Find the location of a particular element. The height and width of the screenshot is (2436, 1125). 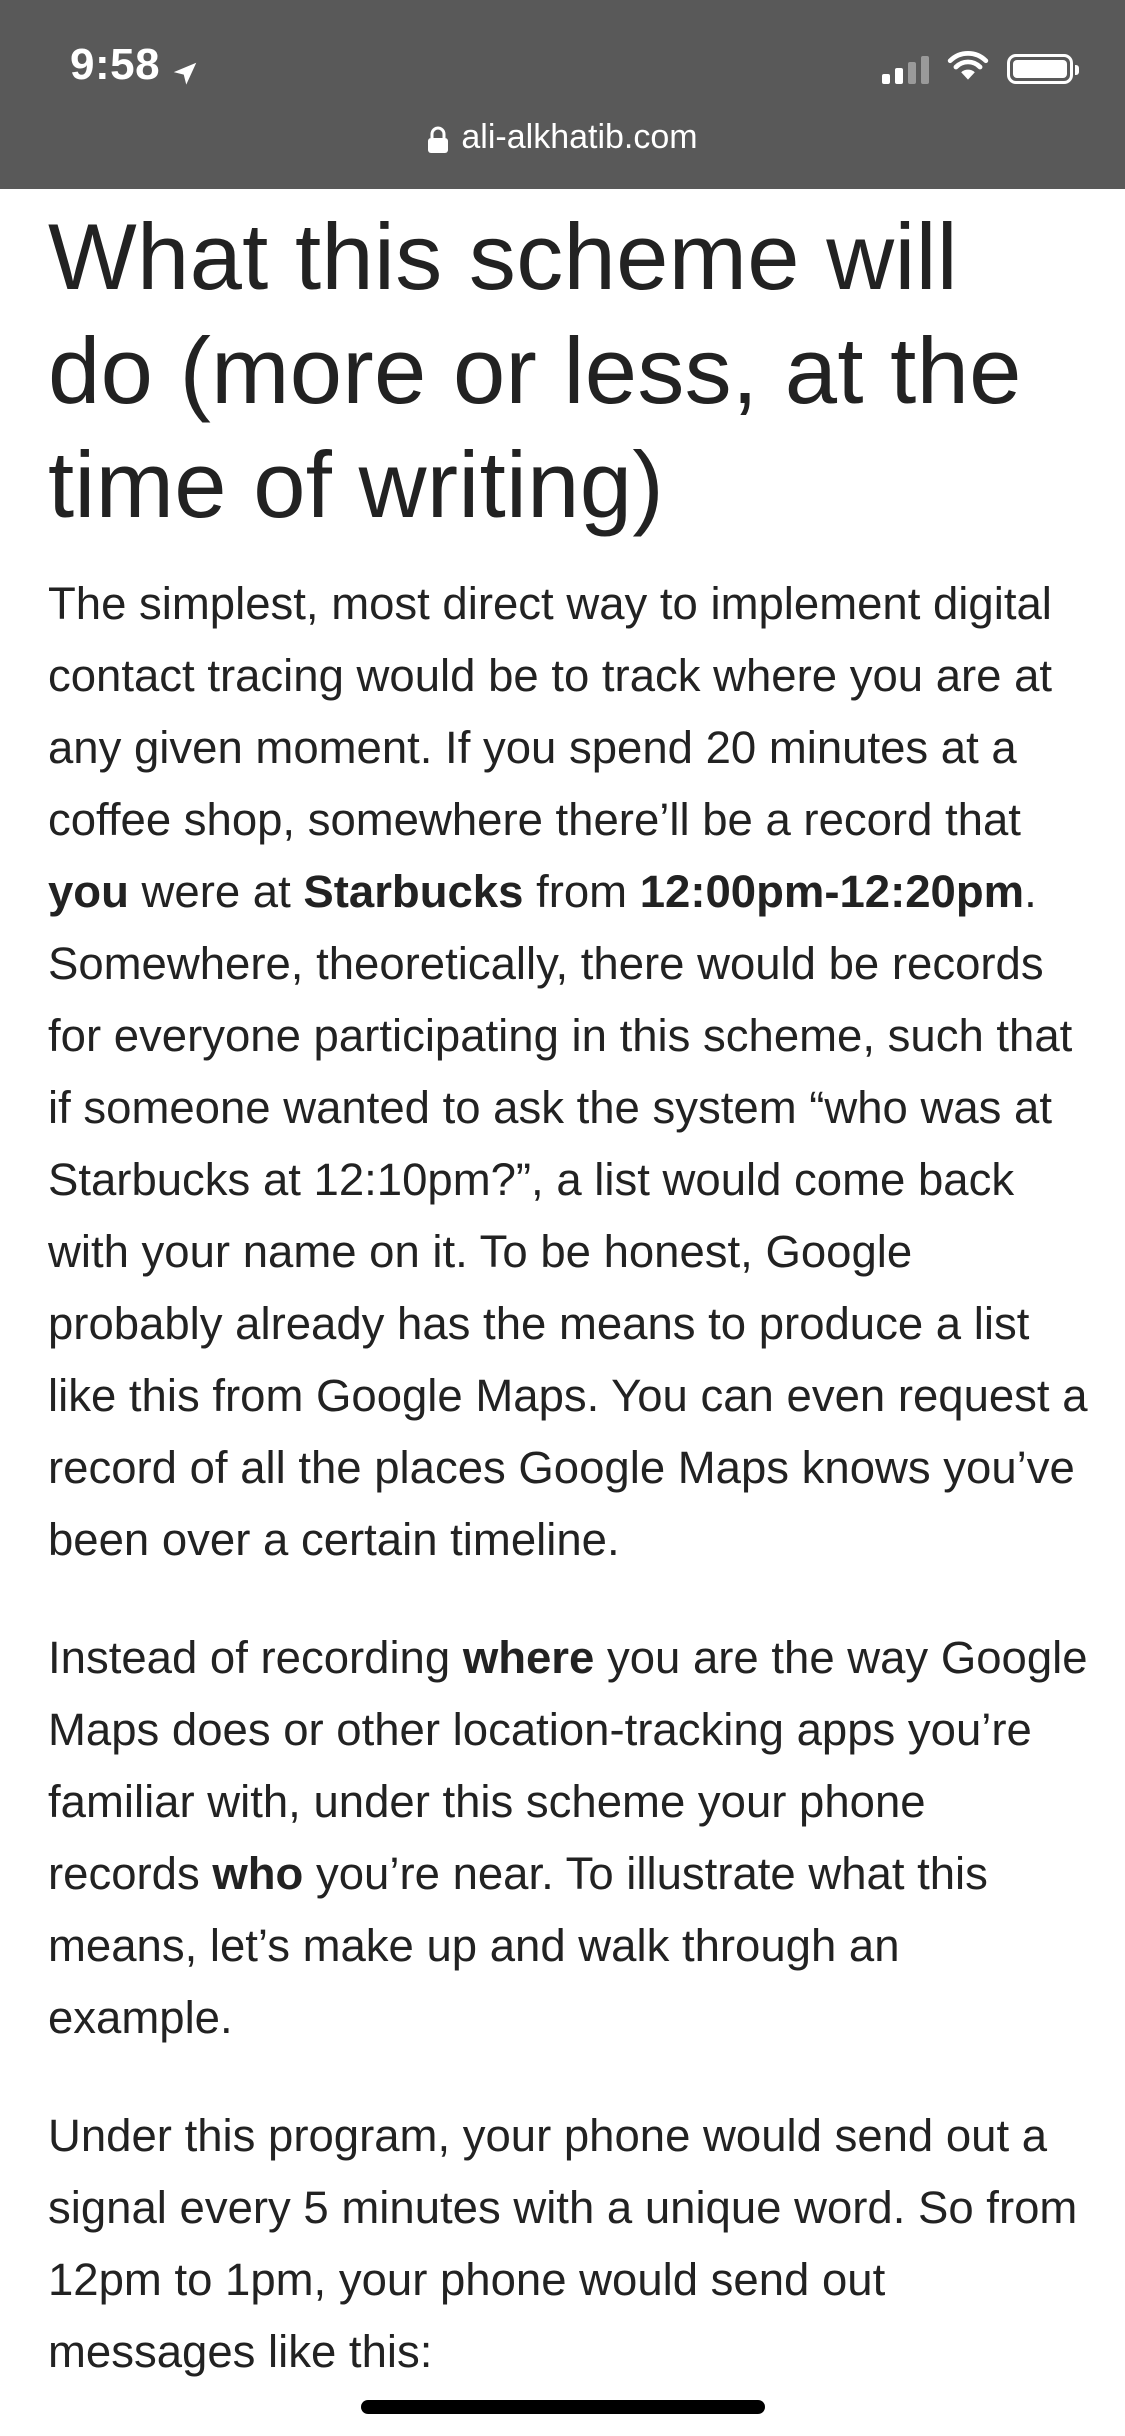

lock-icon is located at coordinates (438, 138).